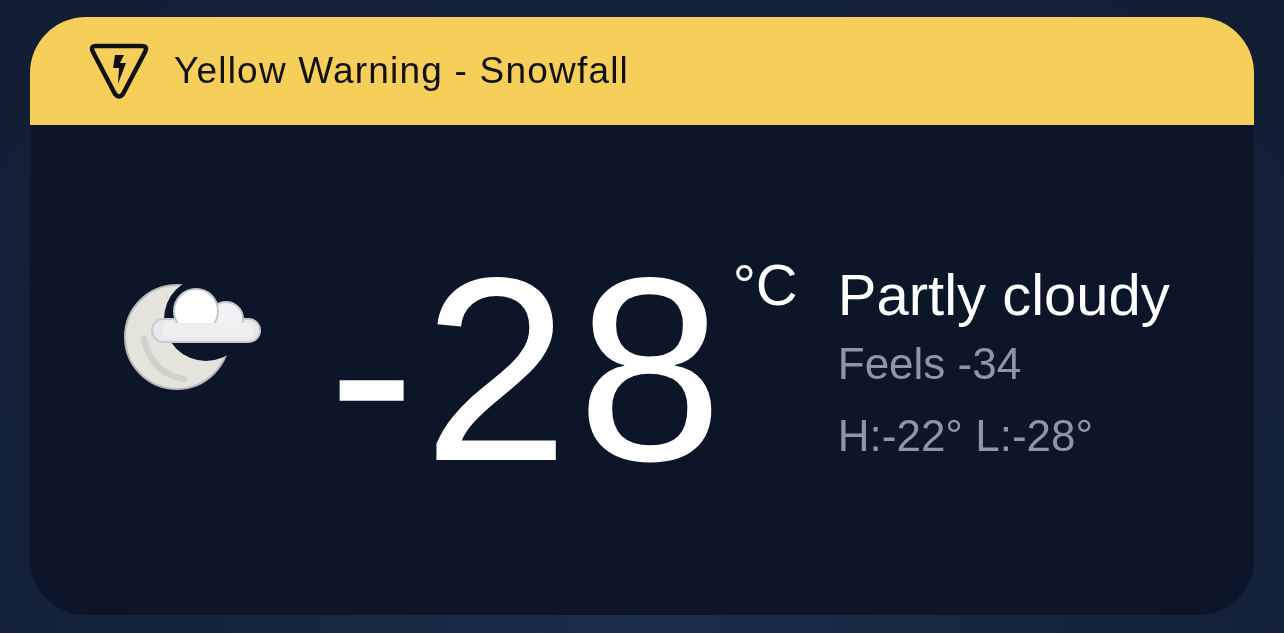 The height and width of the screenshot is (633, 1284). Describe the element at coordinates (966, 436) in the screenshot. I see `high-low-text: H:-22° L:-28°` at that location.